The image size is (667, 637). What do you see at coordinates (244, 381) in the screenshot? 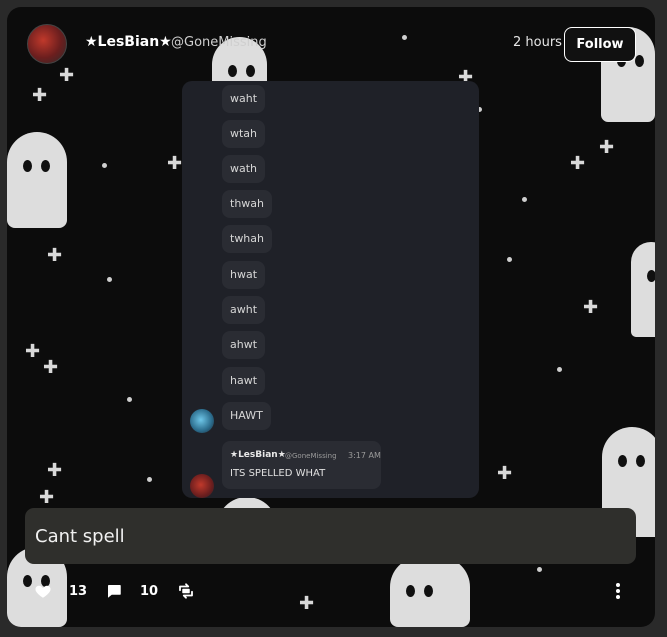
I see `chat-message: hawt` at bounding box center [244, 381].